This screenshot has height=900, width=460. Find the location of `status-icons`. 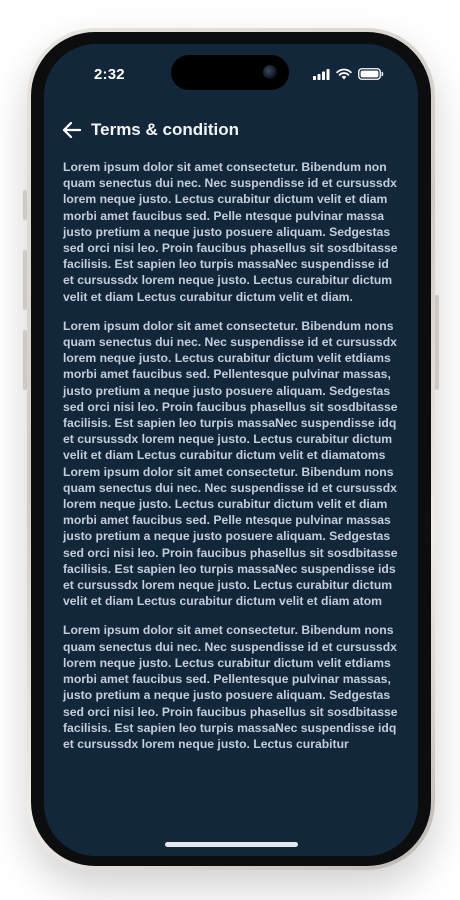

status-icons is located at coordinates (348, 74).